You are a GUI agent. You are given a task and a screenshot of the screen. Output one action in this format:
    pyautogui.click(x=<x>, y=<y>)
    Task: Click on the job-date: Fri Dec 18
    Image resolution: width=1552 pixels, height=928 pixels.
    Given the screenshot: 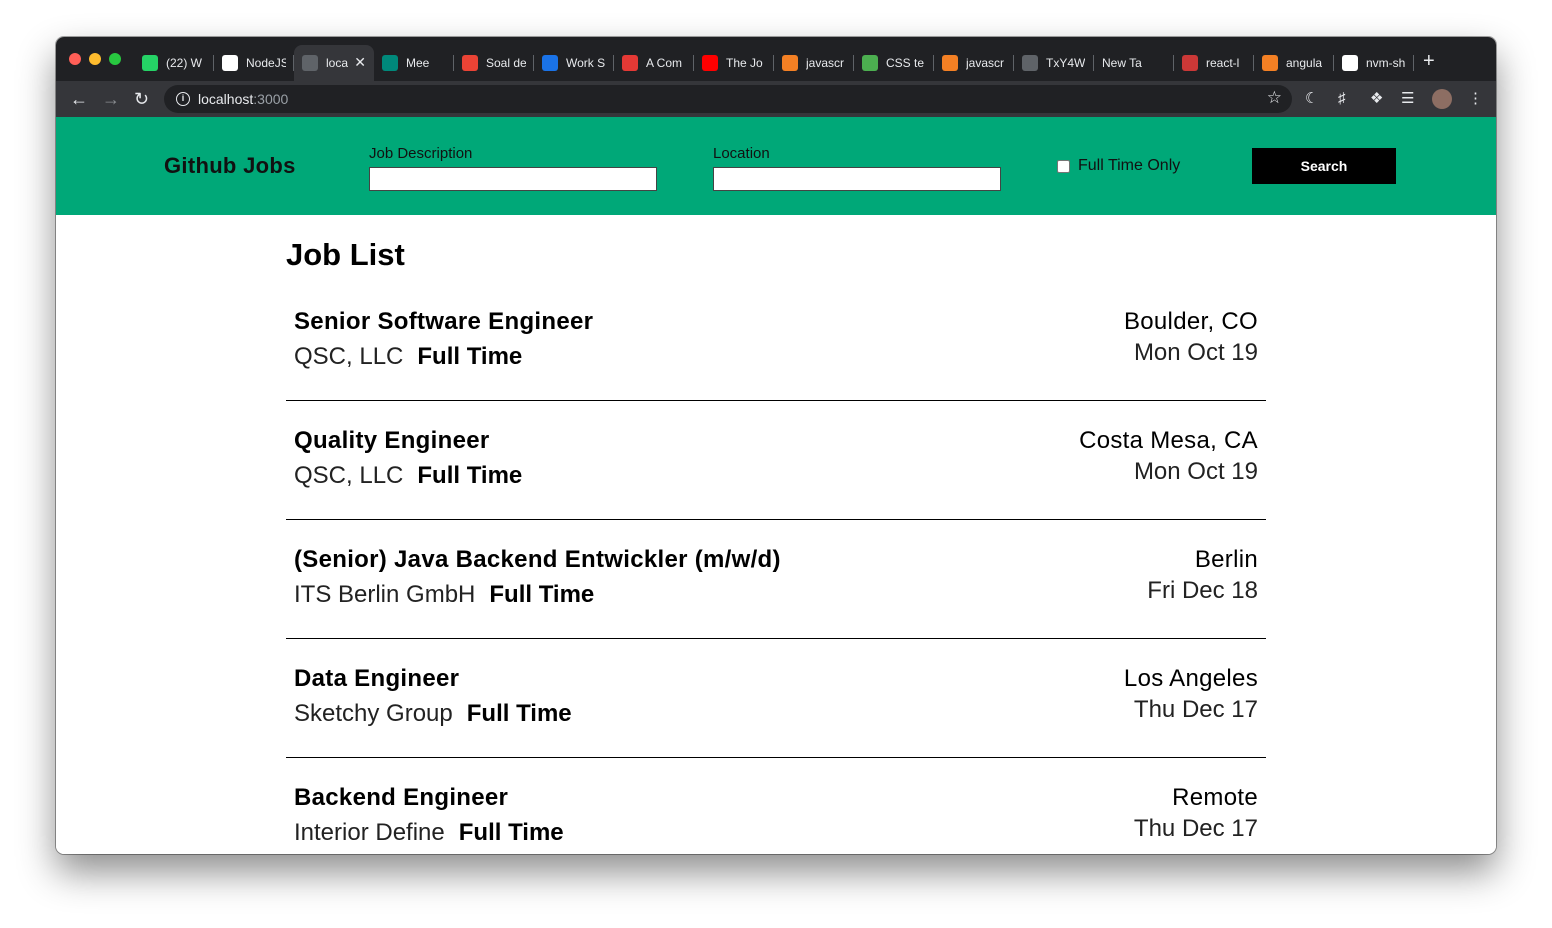 What is the action you would take?
    pyautogui.click(x=1202, y=590)
    